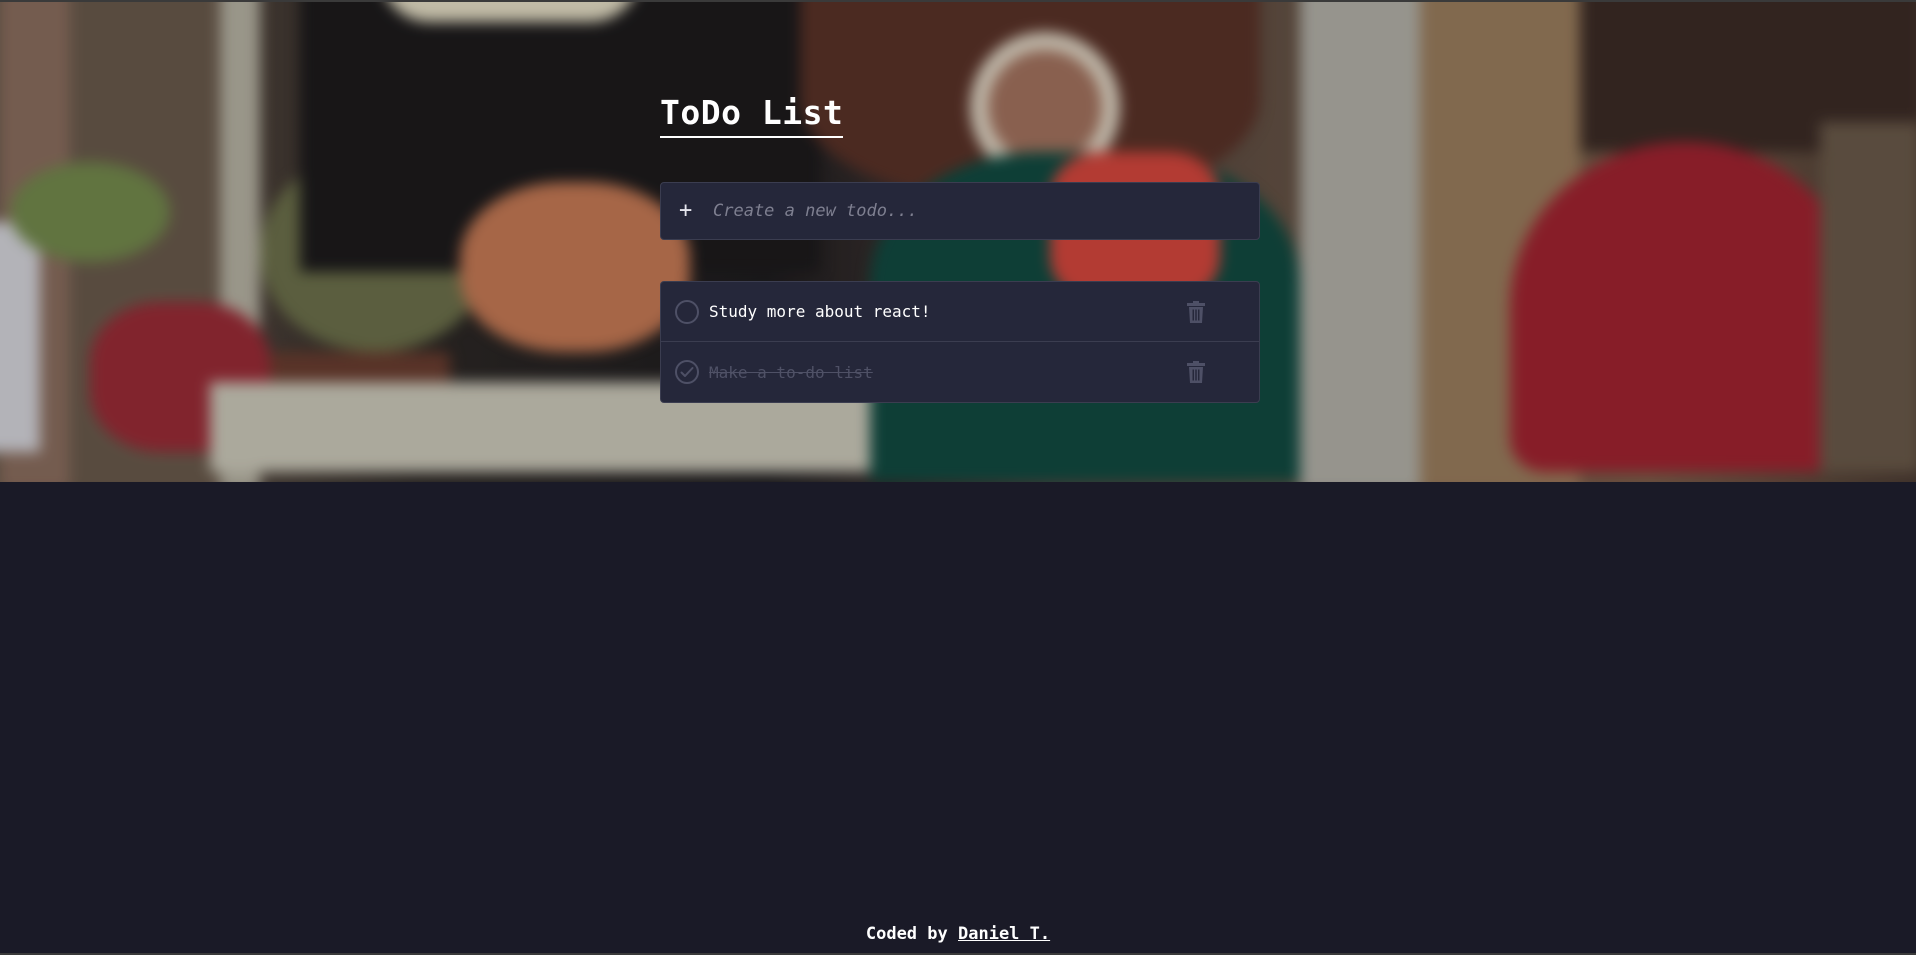  What do you see at coordinates (752, 115) in the screenshot?
I see `page-title: ToDo List` at bounding box center [752, 115].